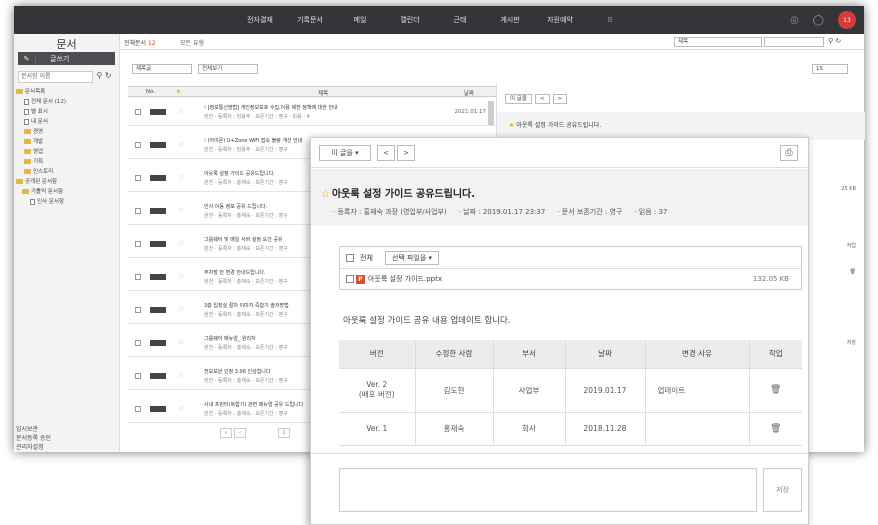 This screenshot has width=878, height=525. I want to click on row-date: 2021.01.17, so click(470, 112).